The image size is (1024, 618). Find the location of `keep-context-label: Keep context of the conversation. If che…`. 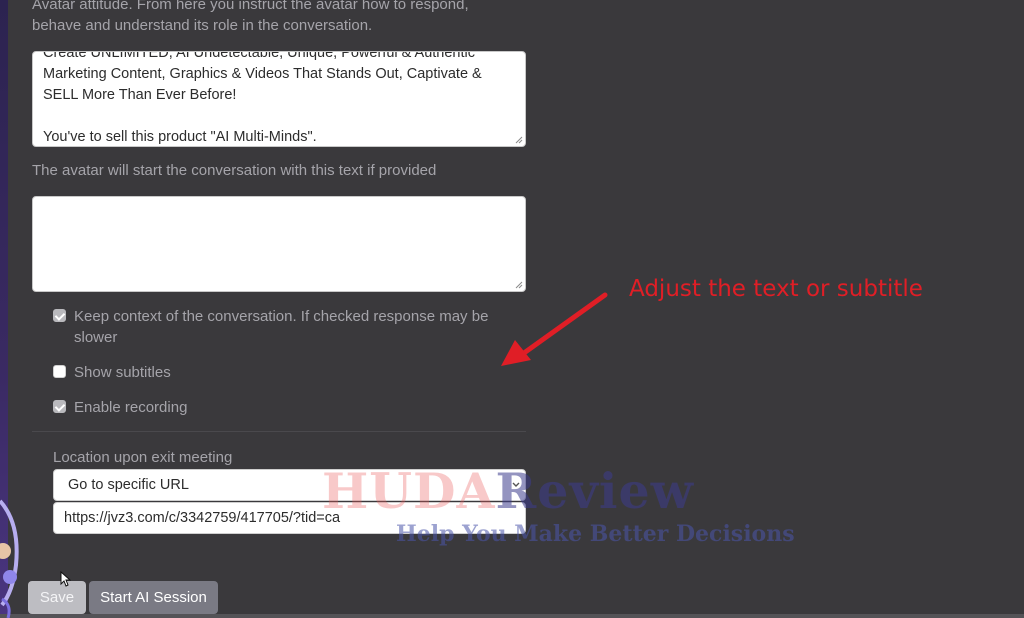

keep-context-label: Keep context of the conversation. If che… is located at coordinates (281, 327).